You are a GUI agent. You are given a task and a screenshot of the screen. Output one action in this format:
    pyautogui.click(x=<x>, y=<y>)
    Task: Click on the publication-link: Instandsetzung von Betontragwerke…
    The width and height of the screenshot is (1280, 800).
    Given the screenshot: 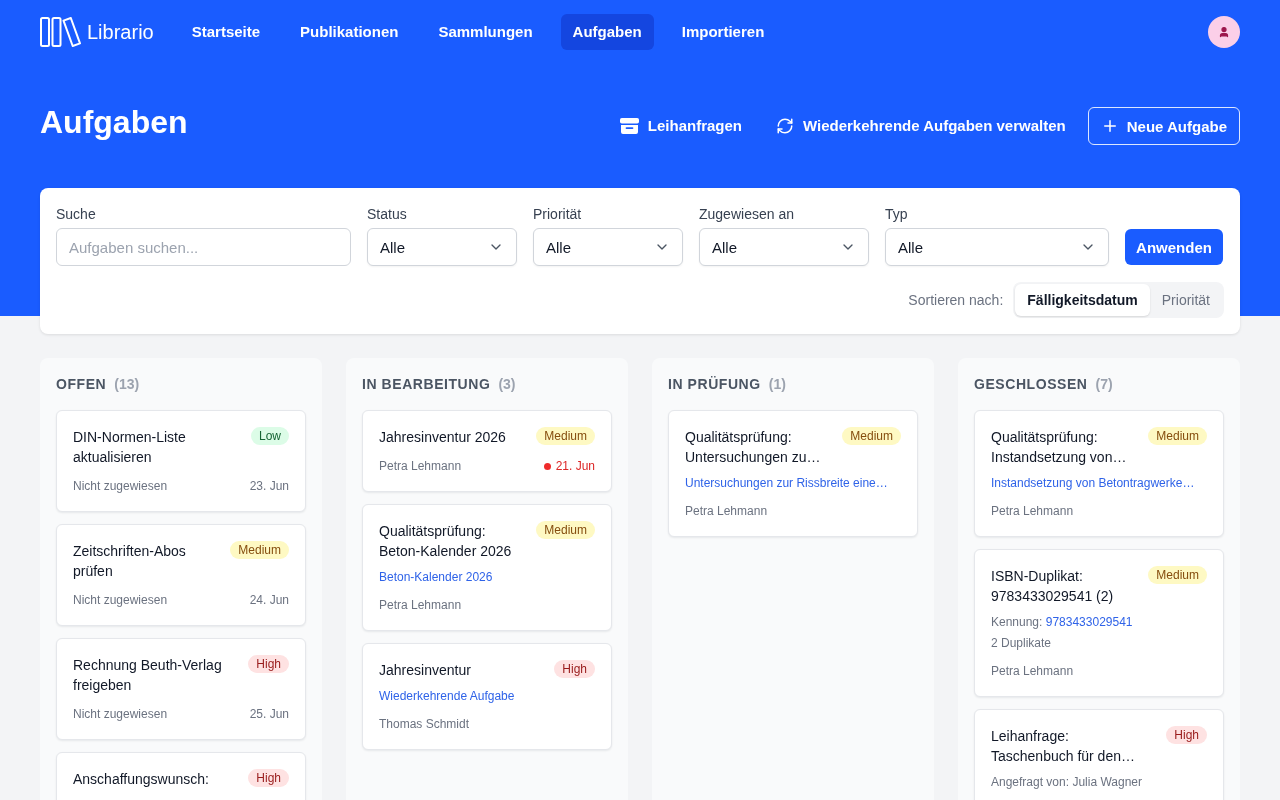 What is the action you would take?
    pyautogui.click(x=1093, y=483)
    